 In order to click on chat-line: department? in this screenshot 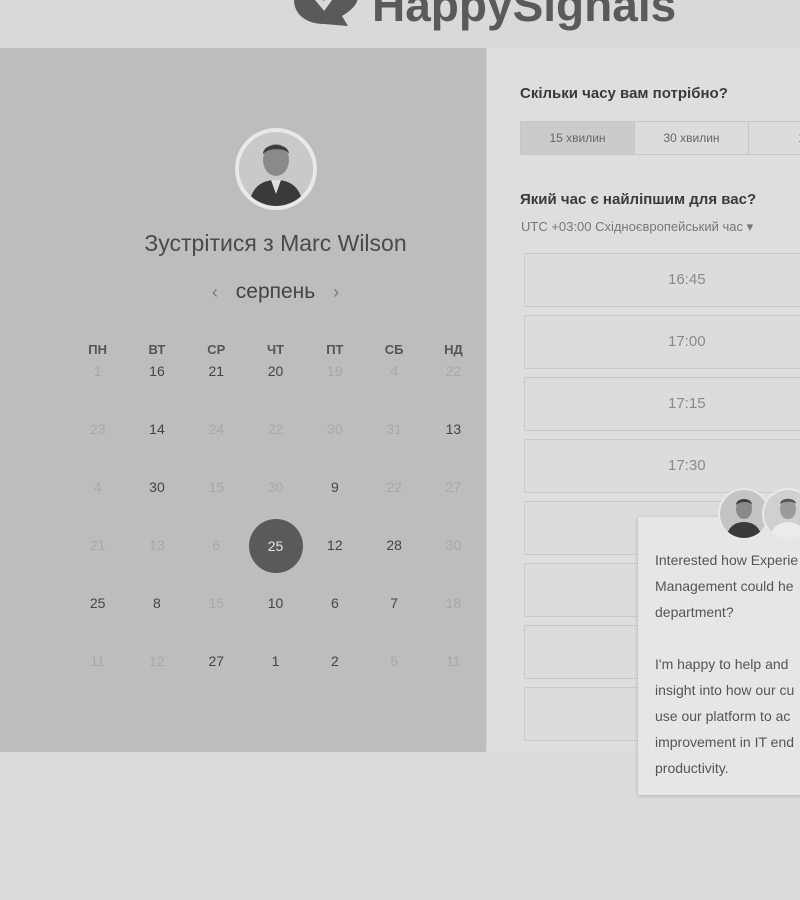, I will do `click(694, 612)`.